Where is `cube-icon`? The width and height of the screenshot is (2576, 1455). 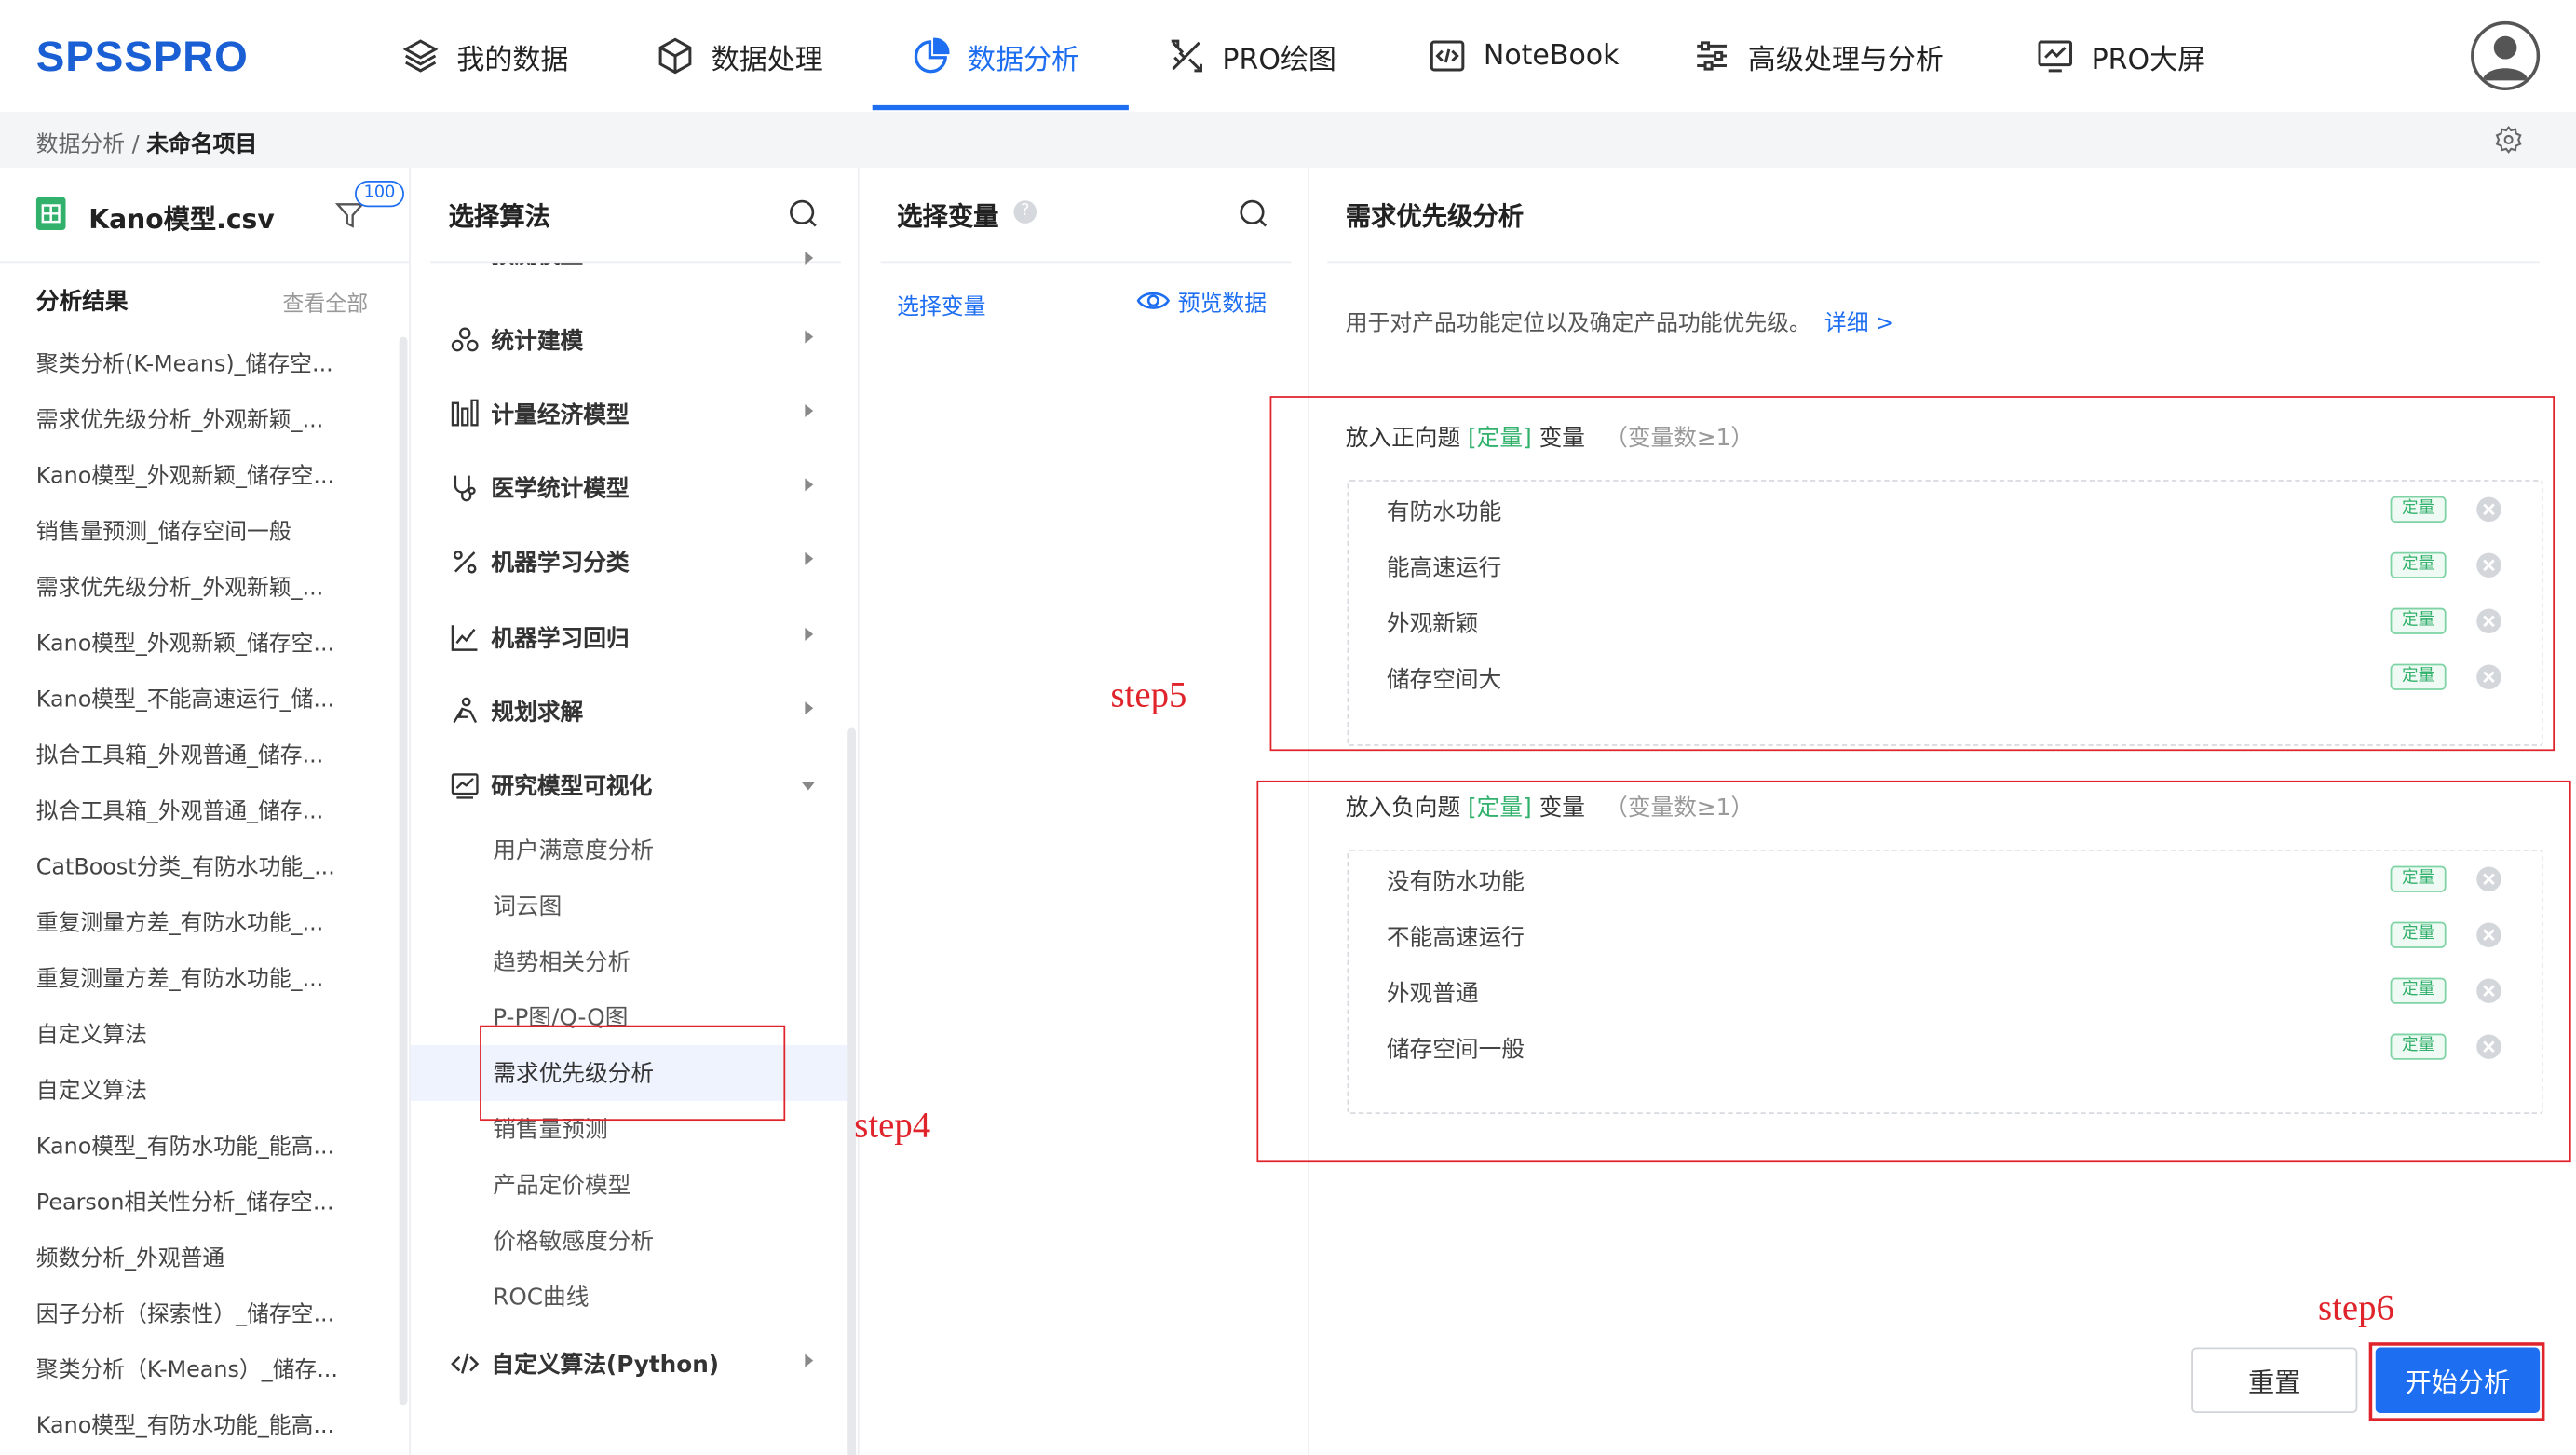 cube-icon is located at coordinates (675, 56).